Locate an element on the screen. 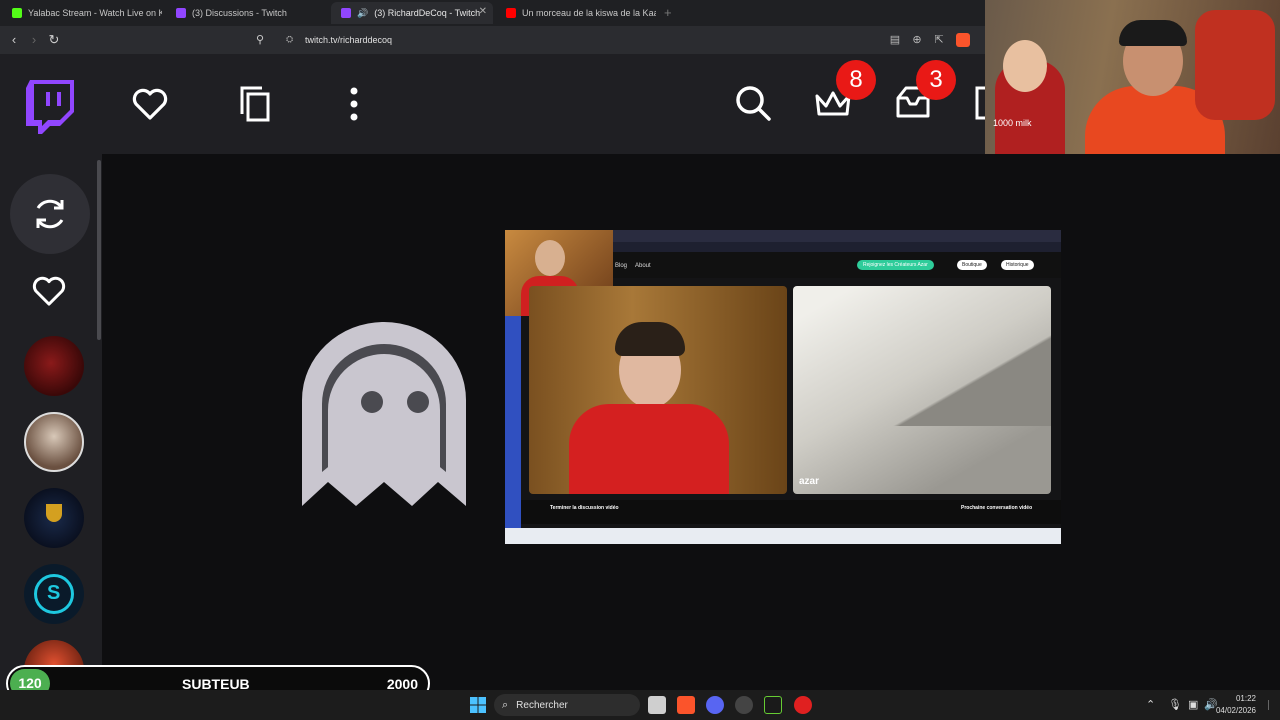 Image resolution: width=1280 pixels, height=720 pixels. streamer-cam-overlay: 1000 milk is located at coordinates (1132, 77).